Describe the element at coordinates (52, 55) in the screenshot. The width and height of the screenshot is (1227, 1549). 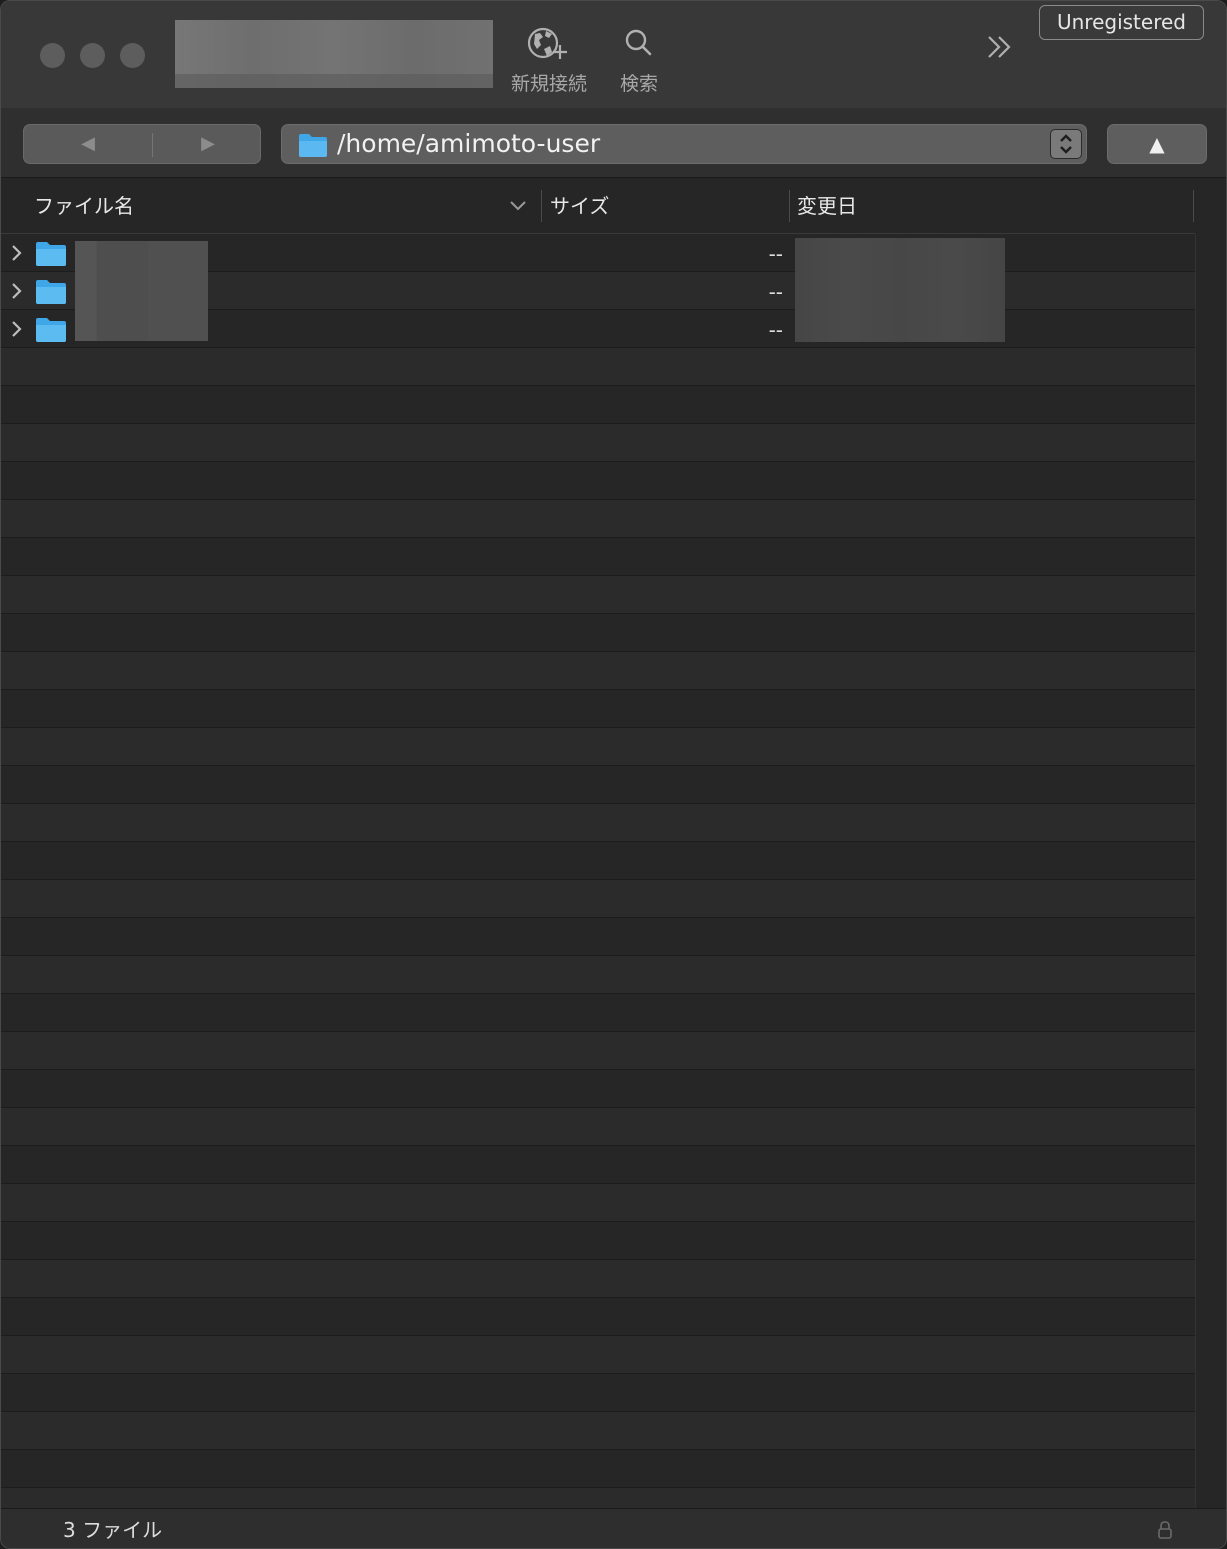
I see `close-window-button` at that location.